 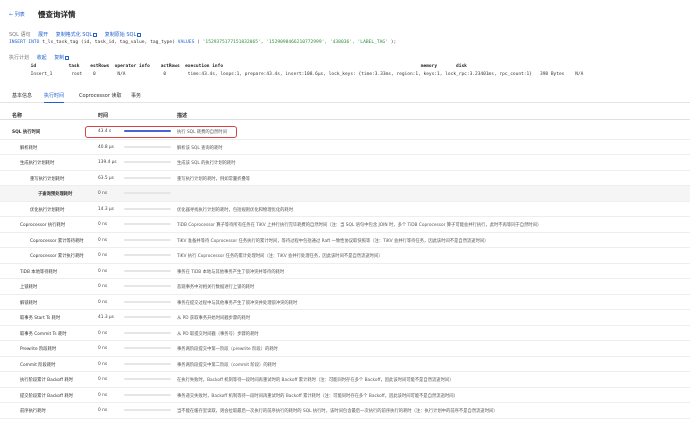 I want to click on row-name: 执行阶段累计 Backoff 耗时, so click(x=46, y=380).